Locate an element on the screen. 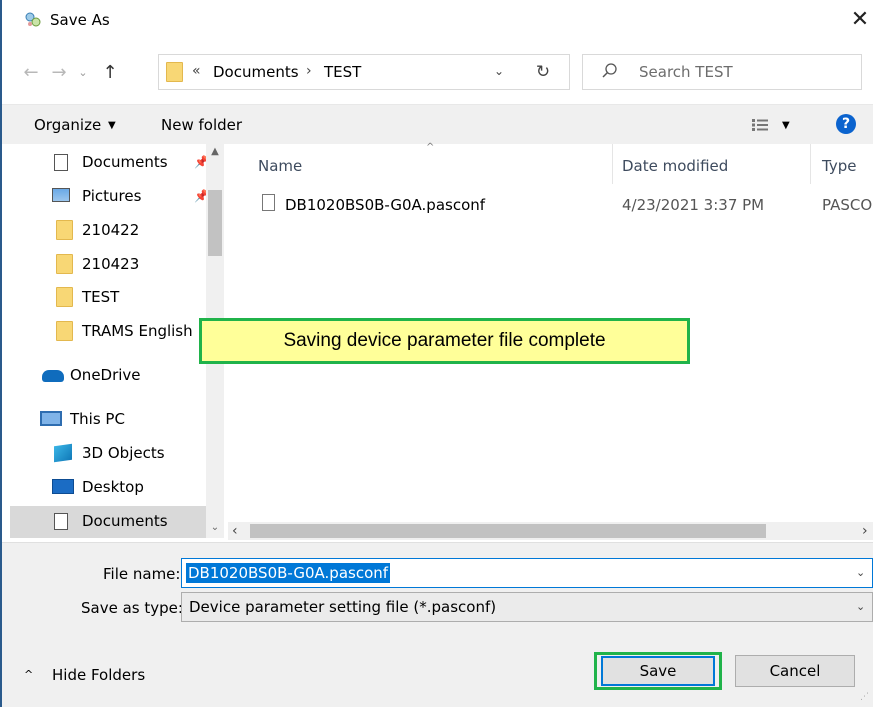 This screenshot has width=873, height=707. save-button: Save is located at coordinates (658, 671).